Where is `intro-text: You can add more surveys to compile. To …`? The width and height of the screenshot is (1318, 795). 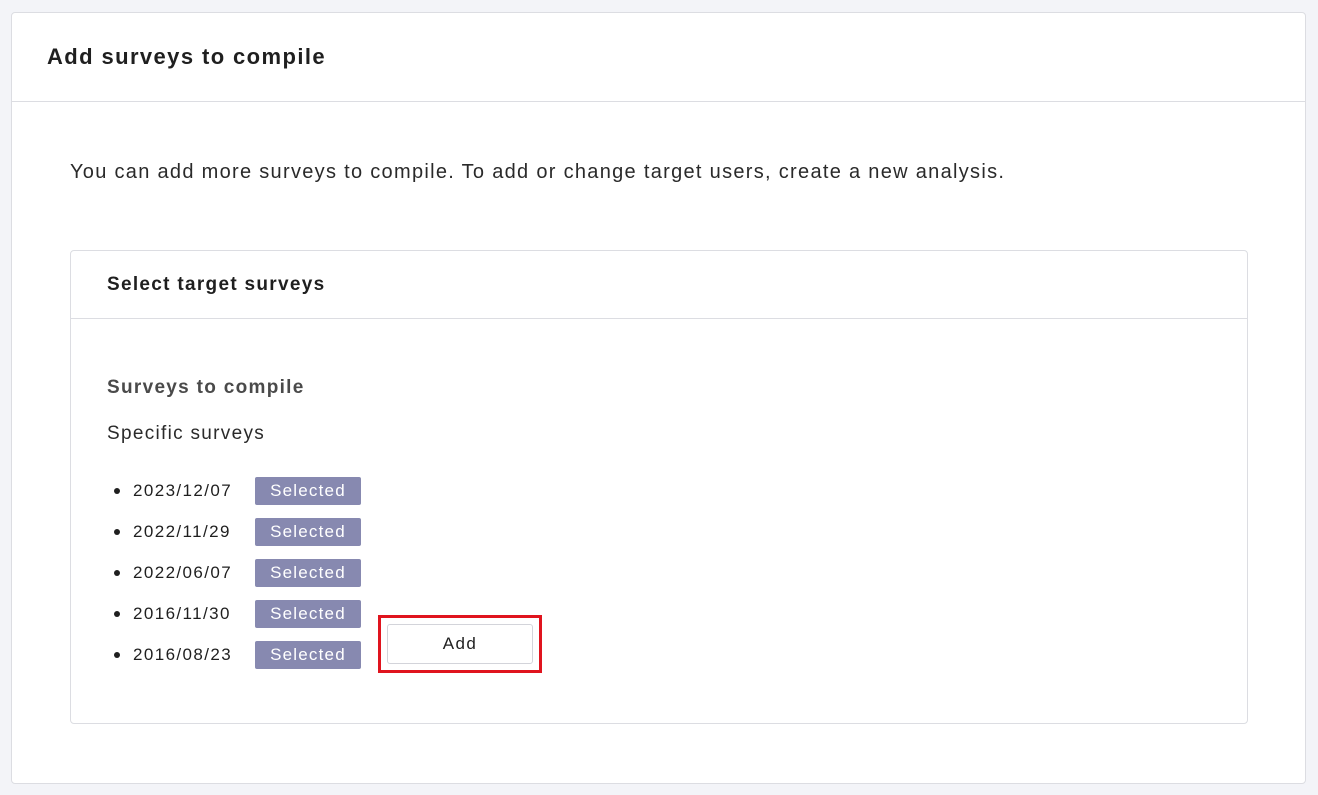 intro-text: You can add more surveys to compile. To … is located at coordinates (538, 172).